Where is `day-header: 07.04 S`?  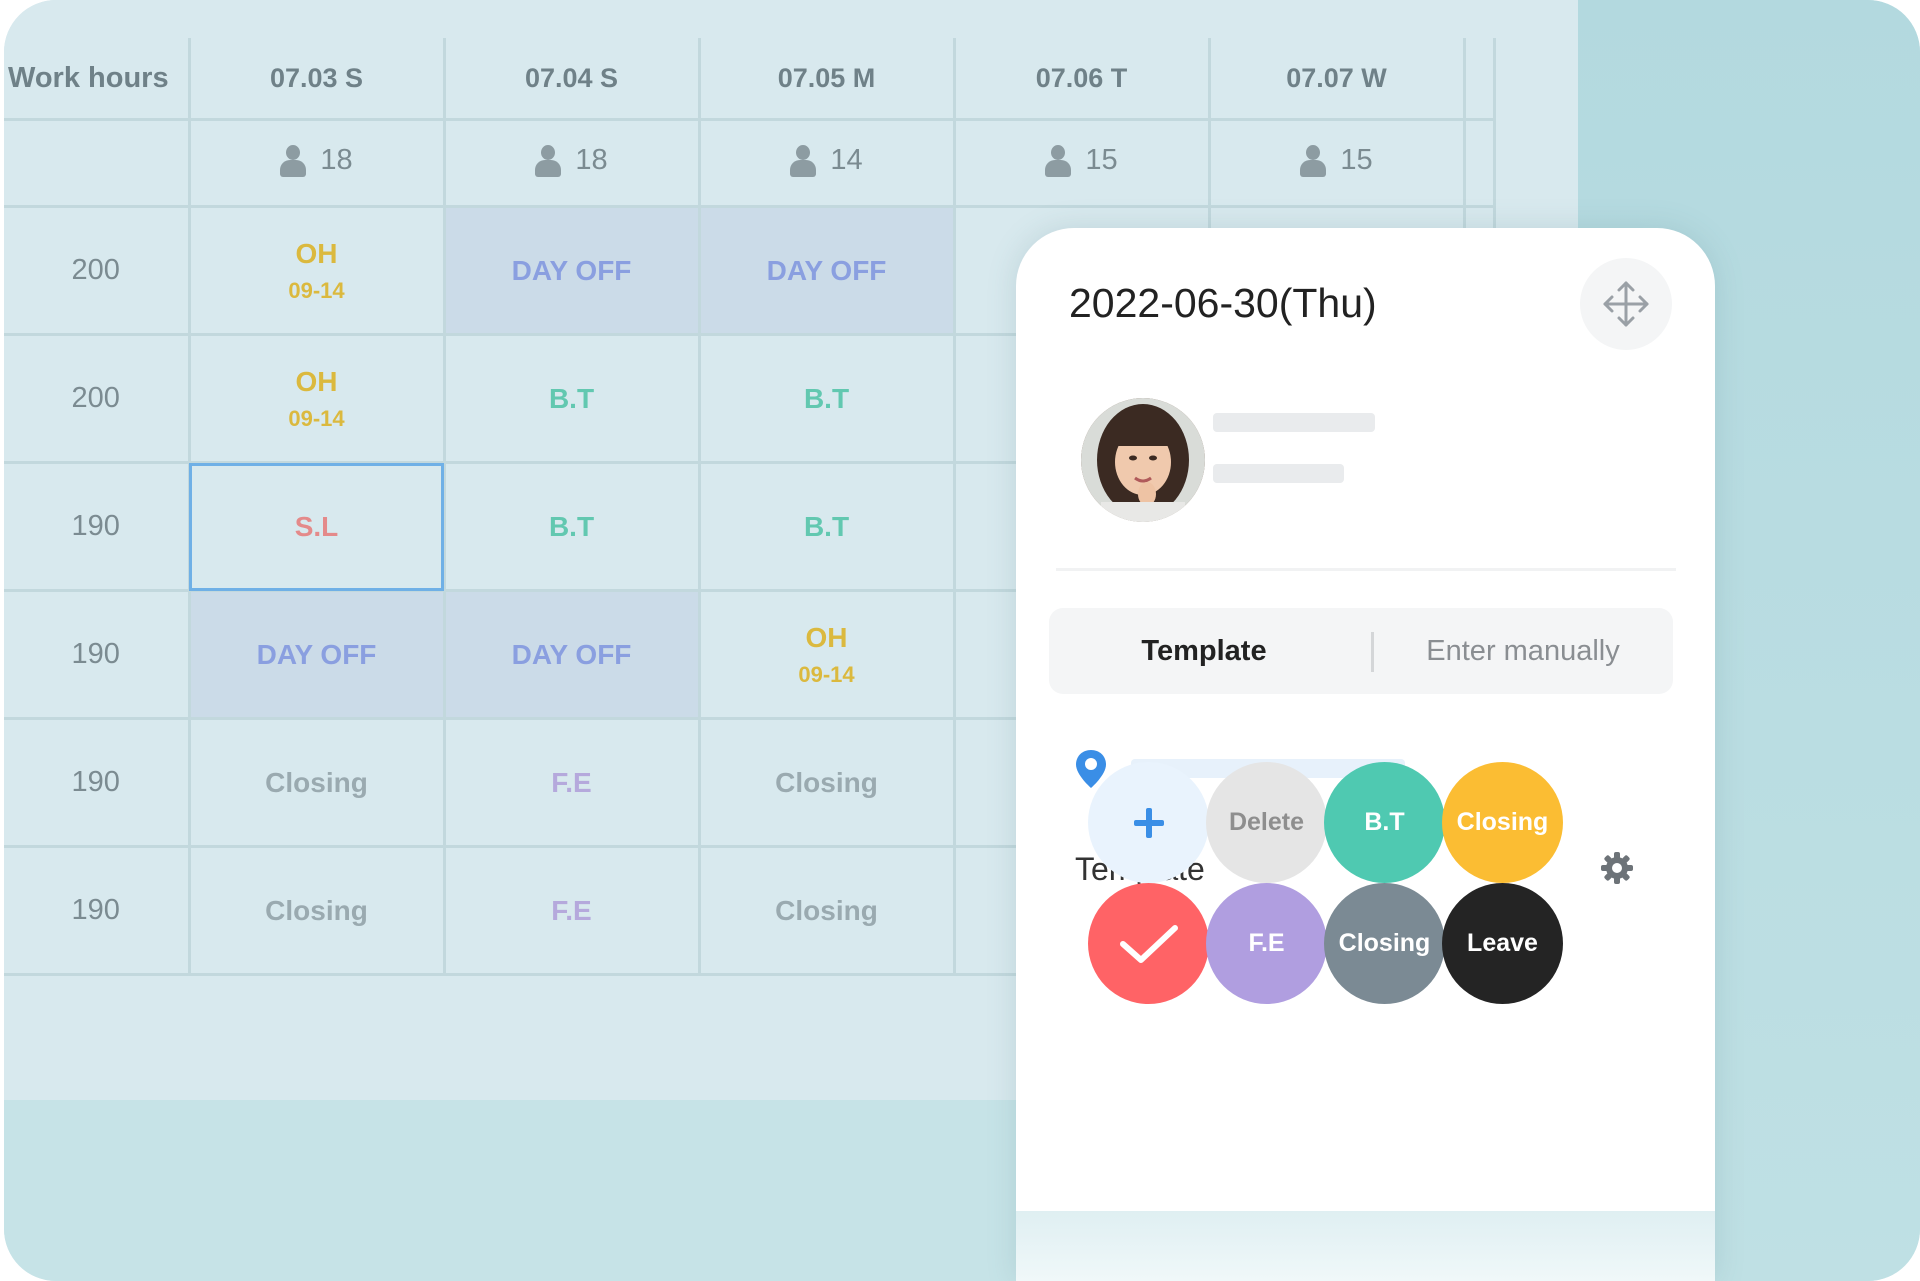
day-header: 07.04 S is located at coordinates (571, 79).